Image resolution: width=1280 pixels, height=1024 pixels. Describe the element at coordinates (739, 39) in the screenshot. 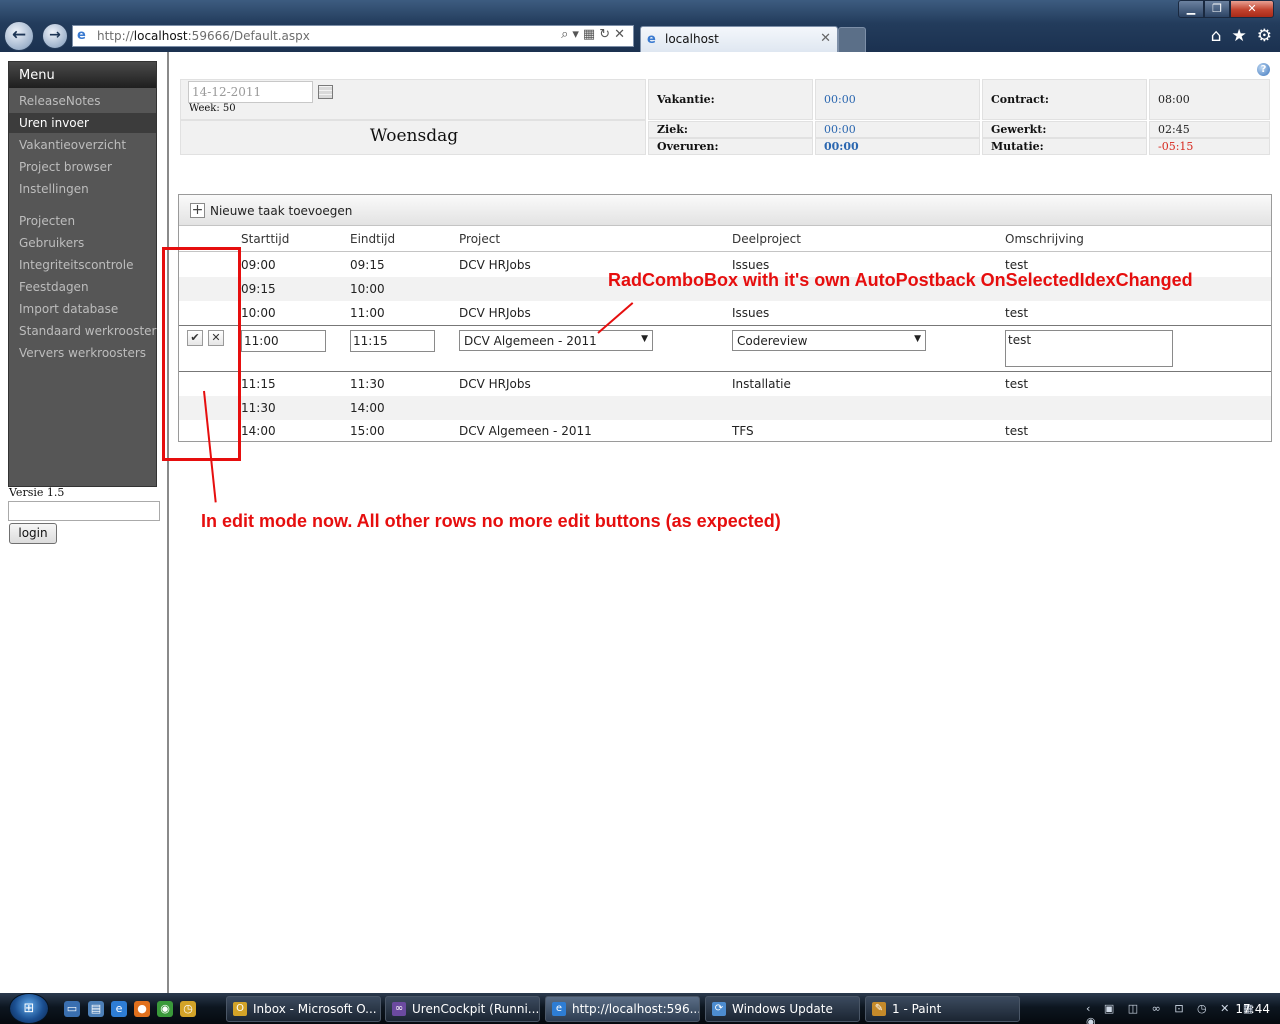

I see `browser-tab: e localhost ✕` at that location.